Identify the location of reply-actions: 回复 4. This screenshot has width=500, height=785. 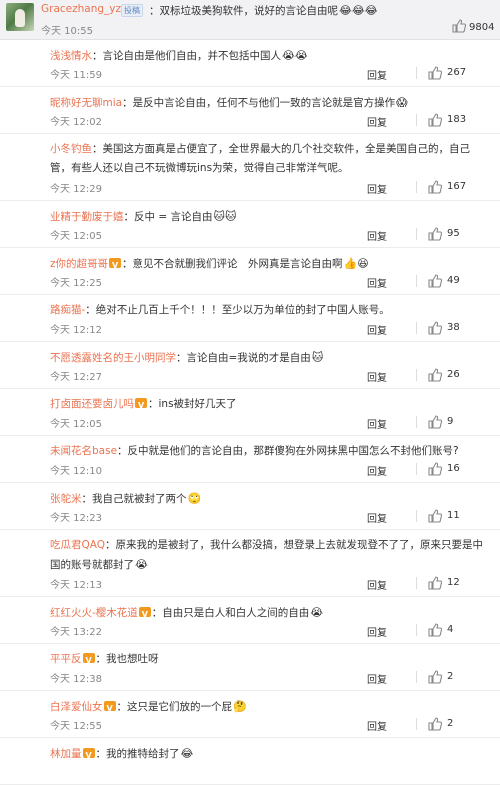
(427, 630).